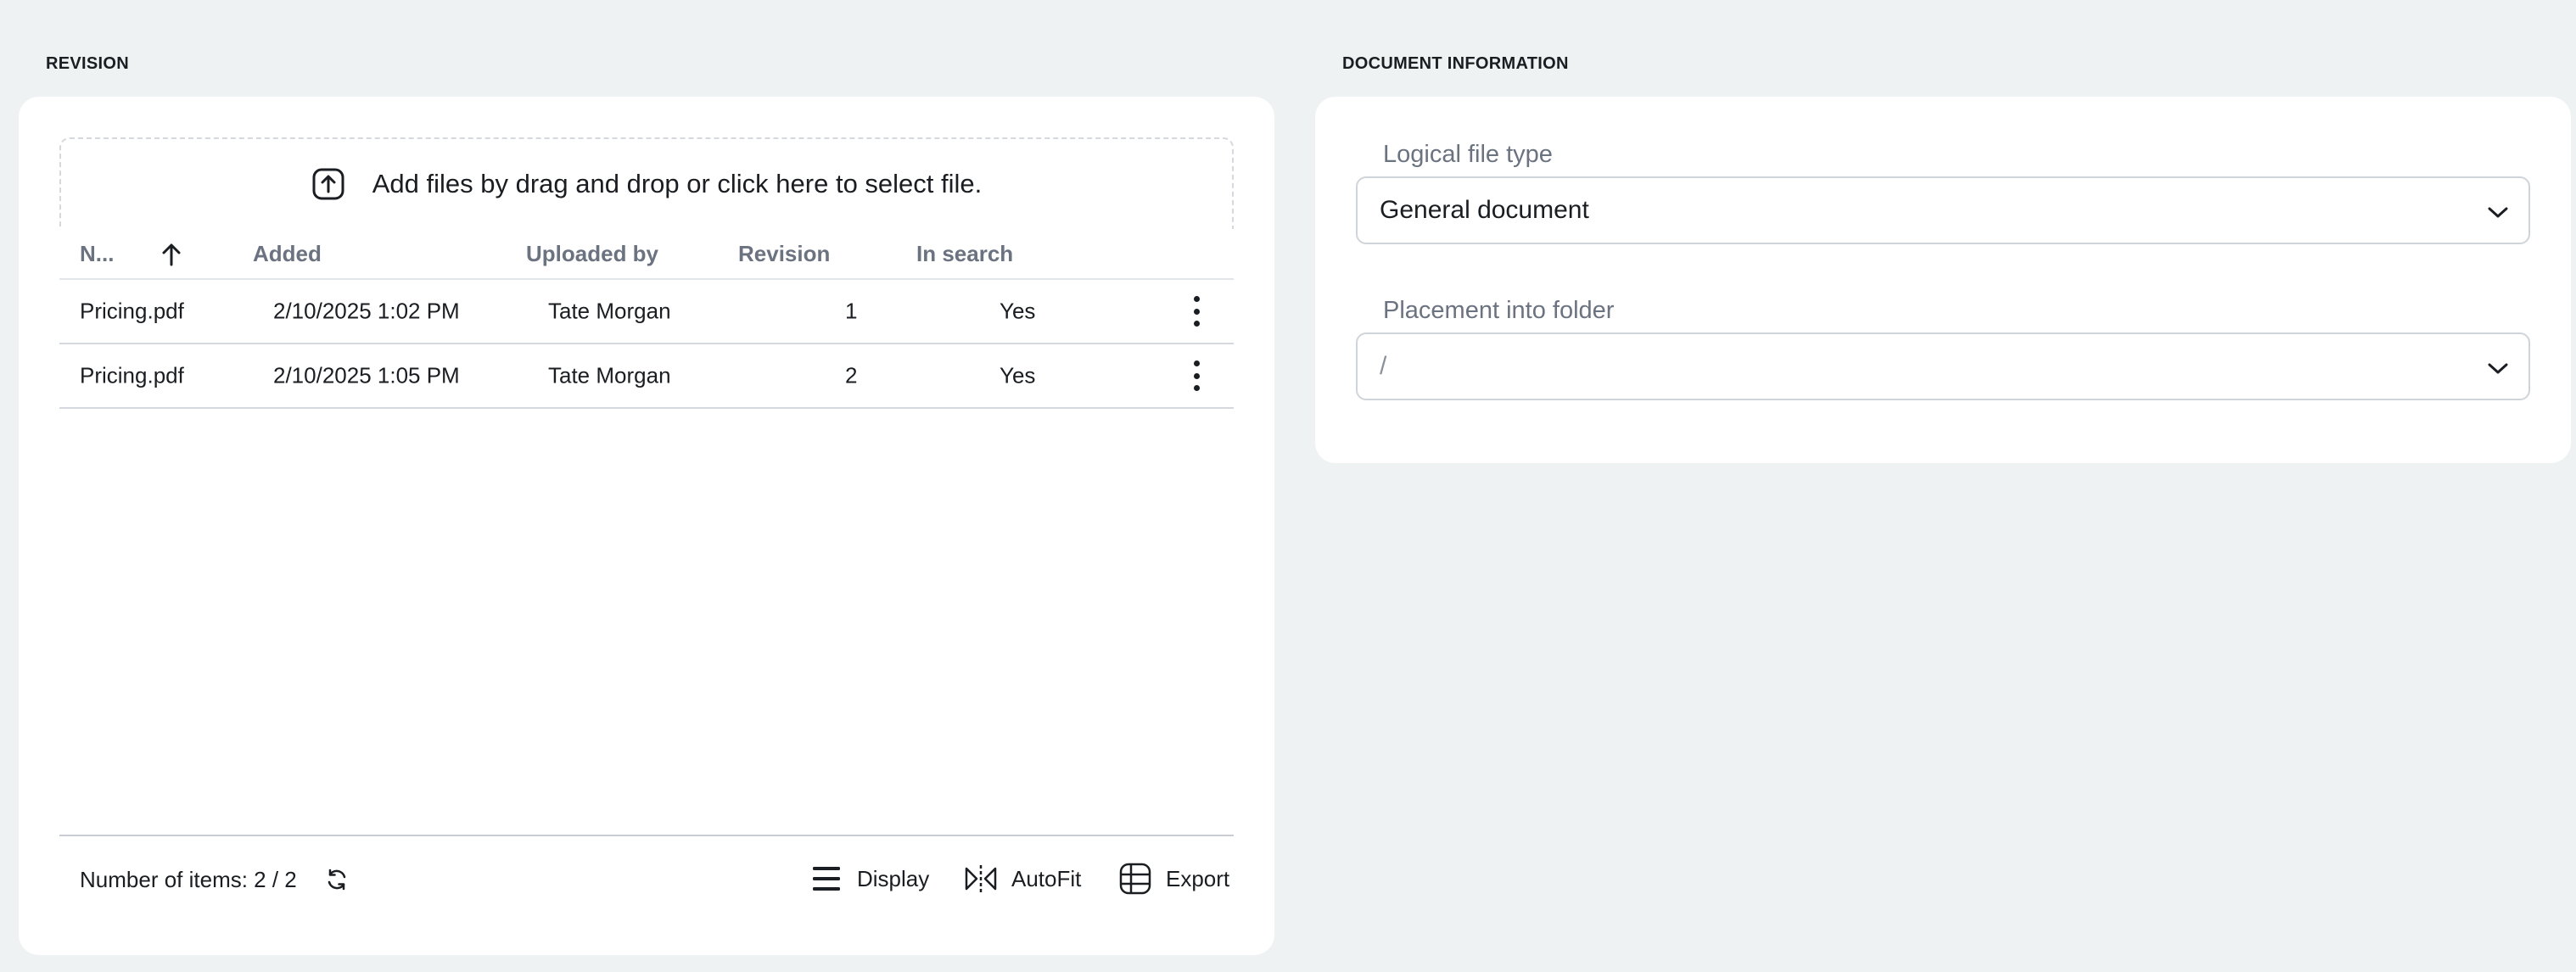 Image resolution: width=2576 pixels, height=972 pixels. What do you see at coordinates (1468, 154) in the screenshot?
I see `logical-file-type-label: Logical file type` at bounding box center [1468, 154].